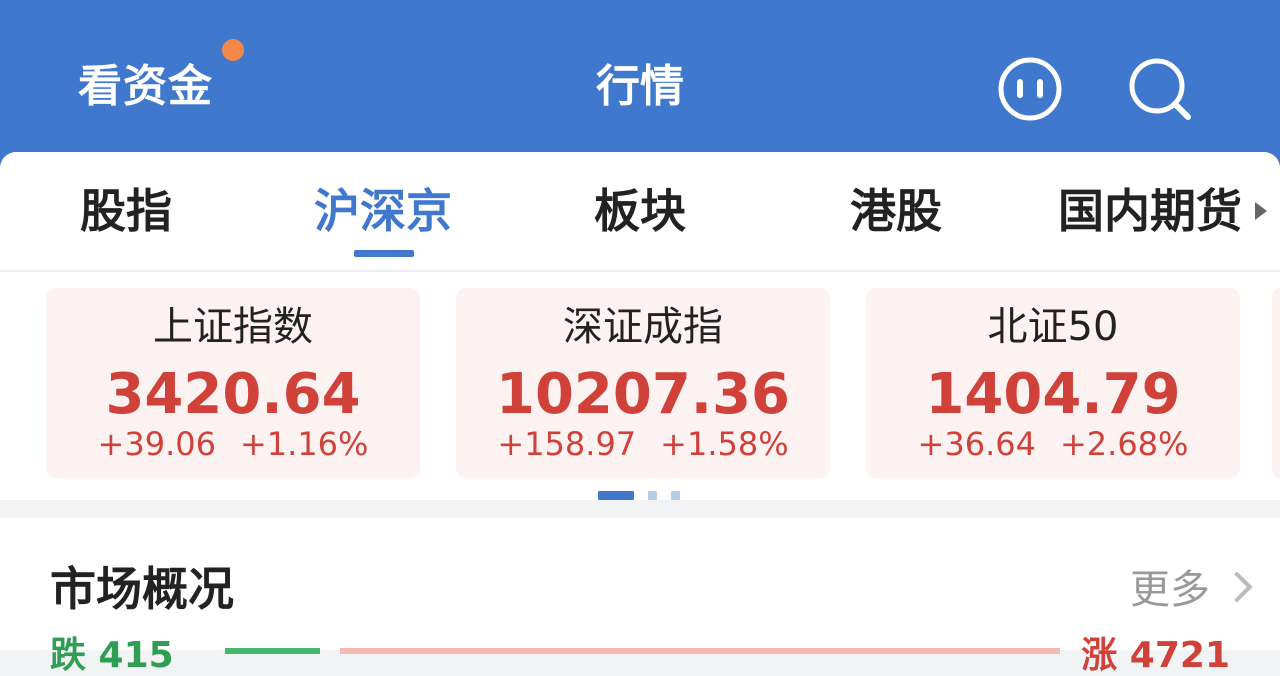 The image size is (1280, 676). I want to click on index-card-beijing50: 北证50 1404.79 +36.64 +2.68%, so click(1053, 383).